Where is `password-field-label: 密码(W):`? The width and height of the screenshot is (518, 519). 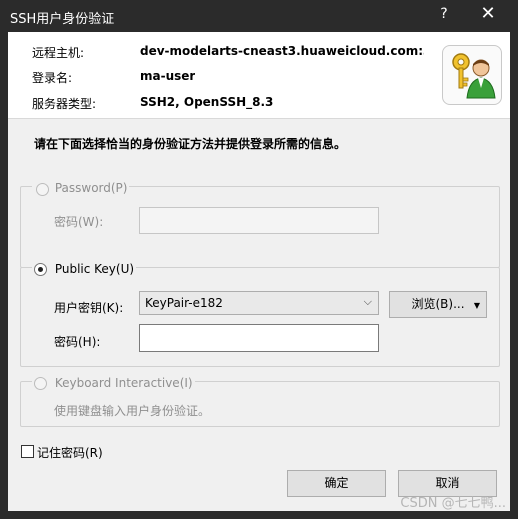
password-field-label: 密码(W): is located at coordinates (79, 222).